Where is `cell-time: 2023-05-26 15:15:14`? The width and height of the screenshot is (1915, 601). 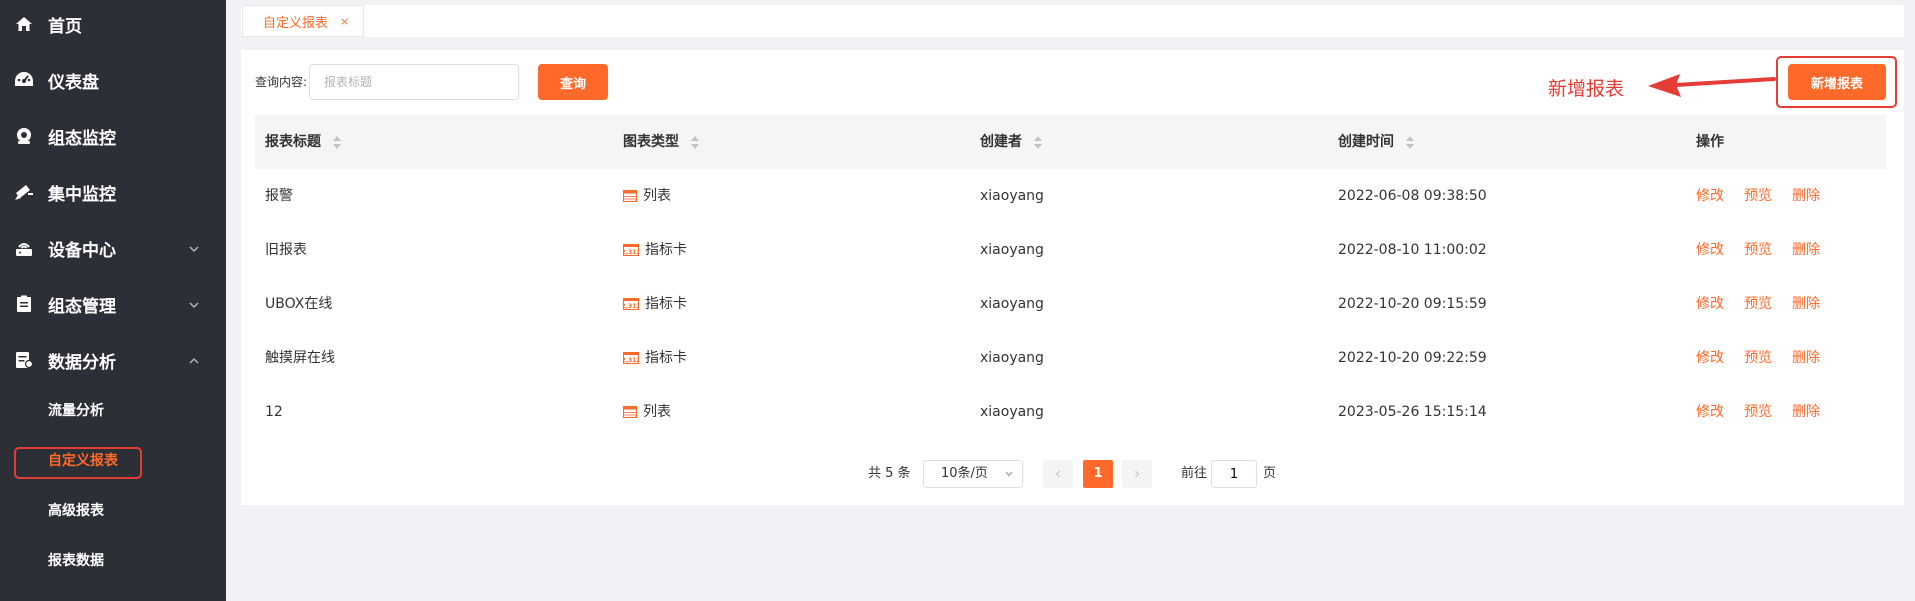 cell-time: 2023-05-26 15:15:14 is located at coordinates (1412, 412).